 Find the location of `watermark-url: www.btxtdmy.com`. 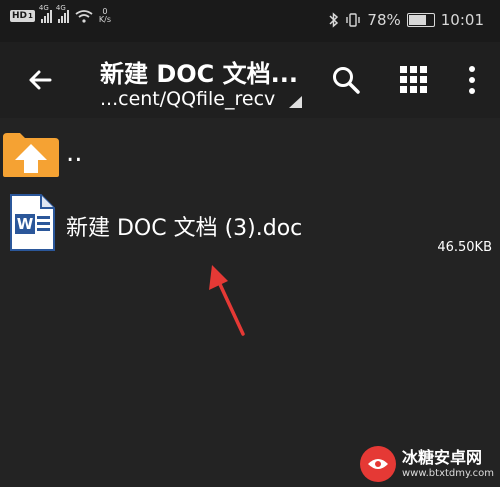

watermark-url: www.btxtdmy.com is located at coordinates (448, 473).